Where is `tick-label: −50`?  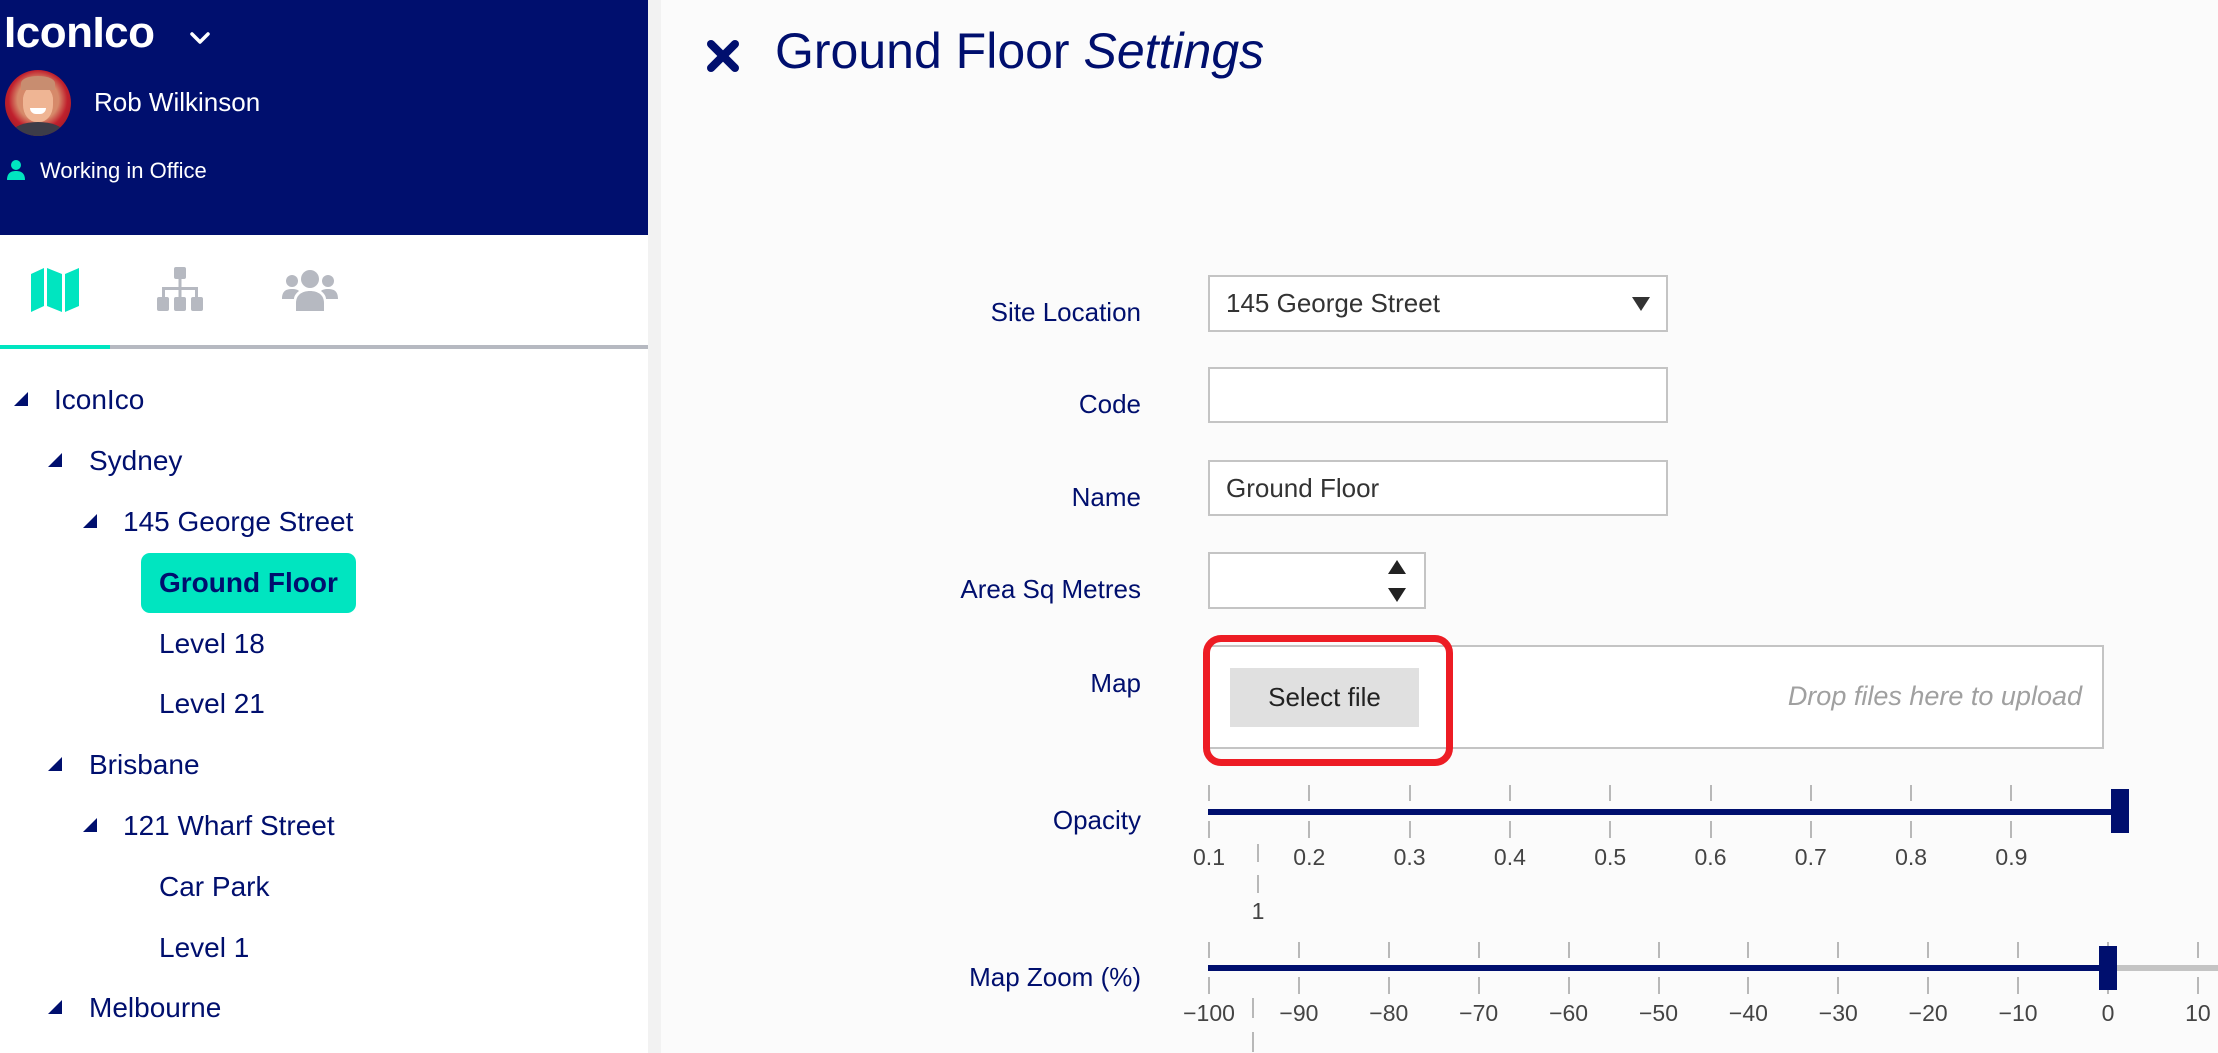
tick-label: −50 is located at coordinates (1658, 1013).